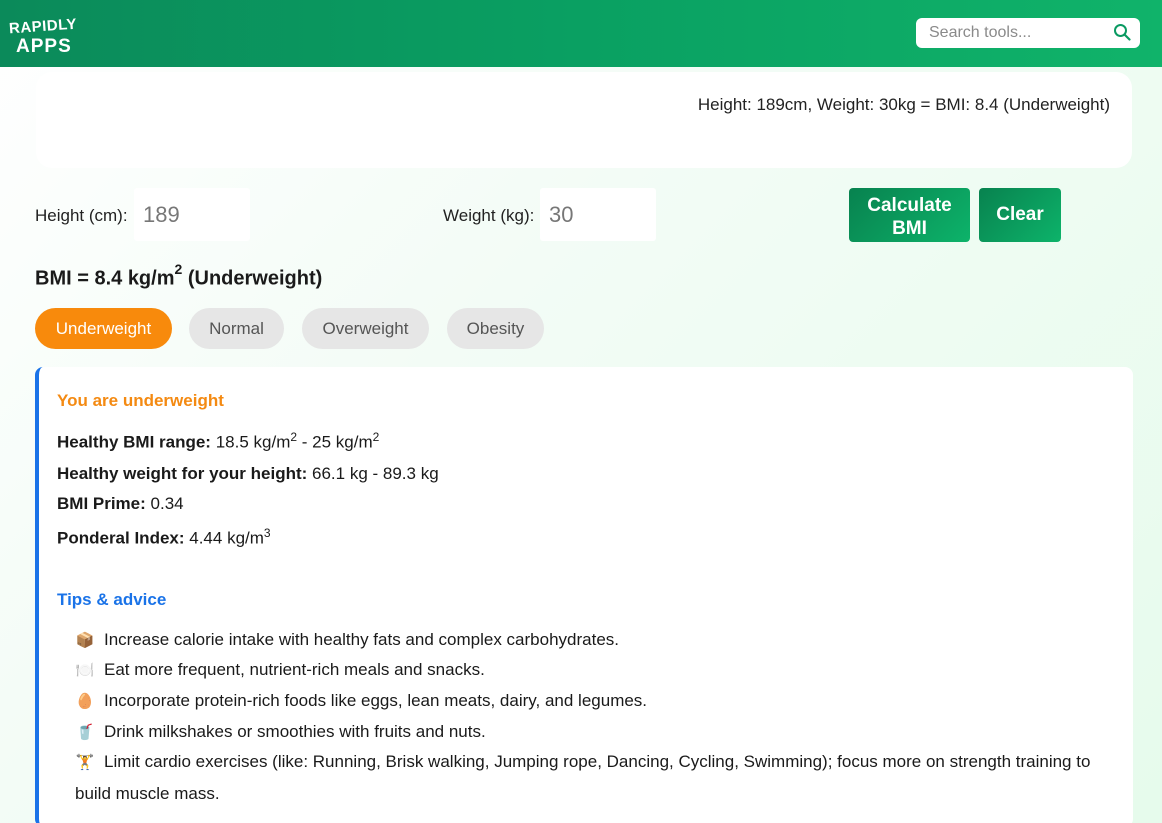  I want to click on ponderal-index-value: 4.44 kg/m, so click(224, 538).